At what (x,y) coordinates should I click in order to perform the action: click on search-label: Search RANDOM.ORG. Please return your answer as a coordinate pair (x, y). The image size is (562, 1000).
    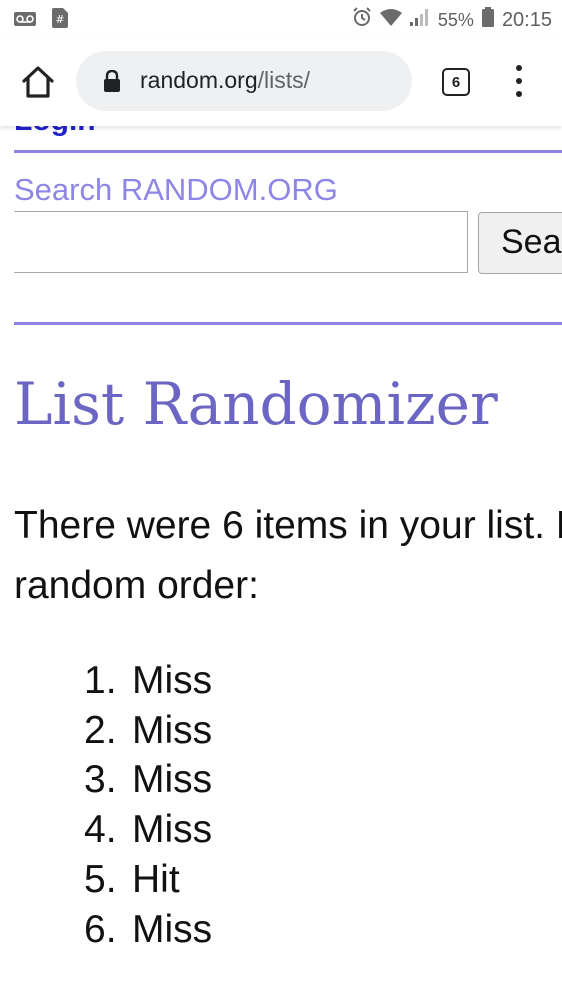
    Looking at the image, I should click on (176, 189).